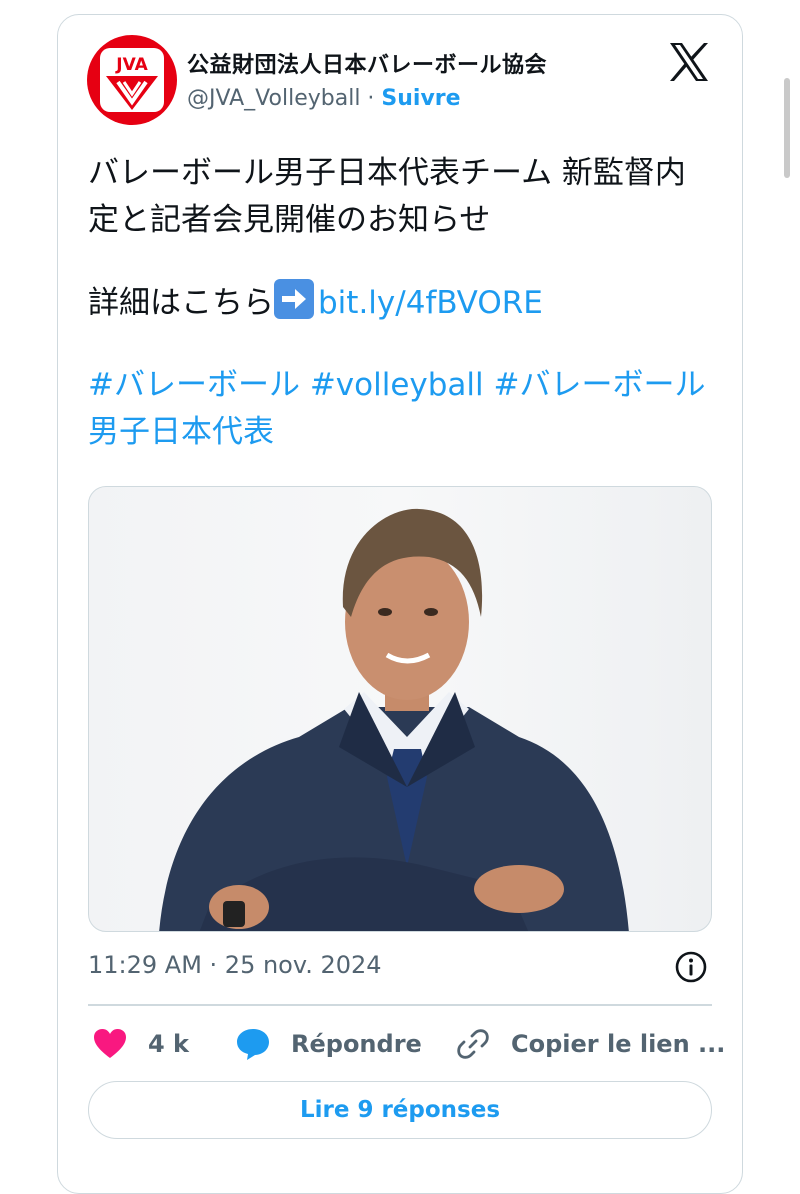 This screenshot has height=1194, width=800. Describe the element at coordinates (400, 1005) in the screenshot. I see `divider` at that location.